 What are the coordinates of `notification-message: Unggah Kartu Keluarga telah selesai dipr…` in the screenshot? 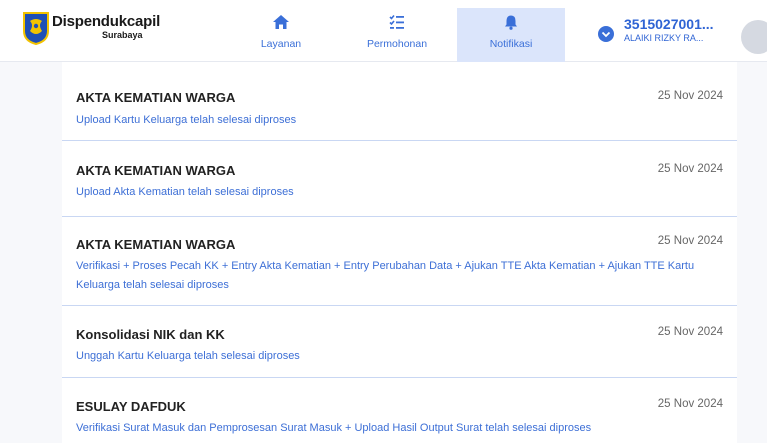 It's located at (188, 356).